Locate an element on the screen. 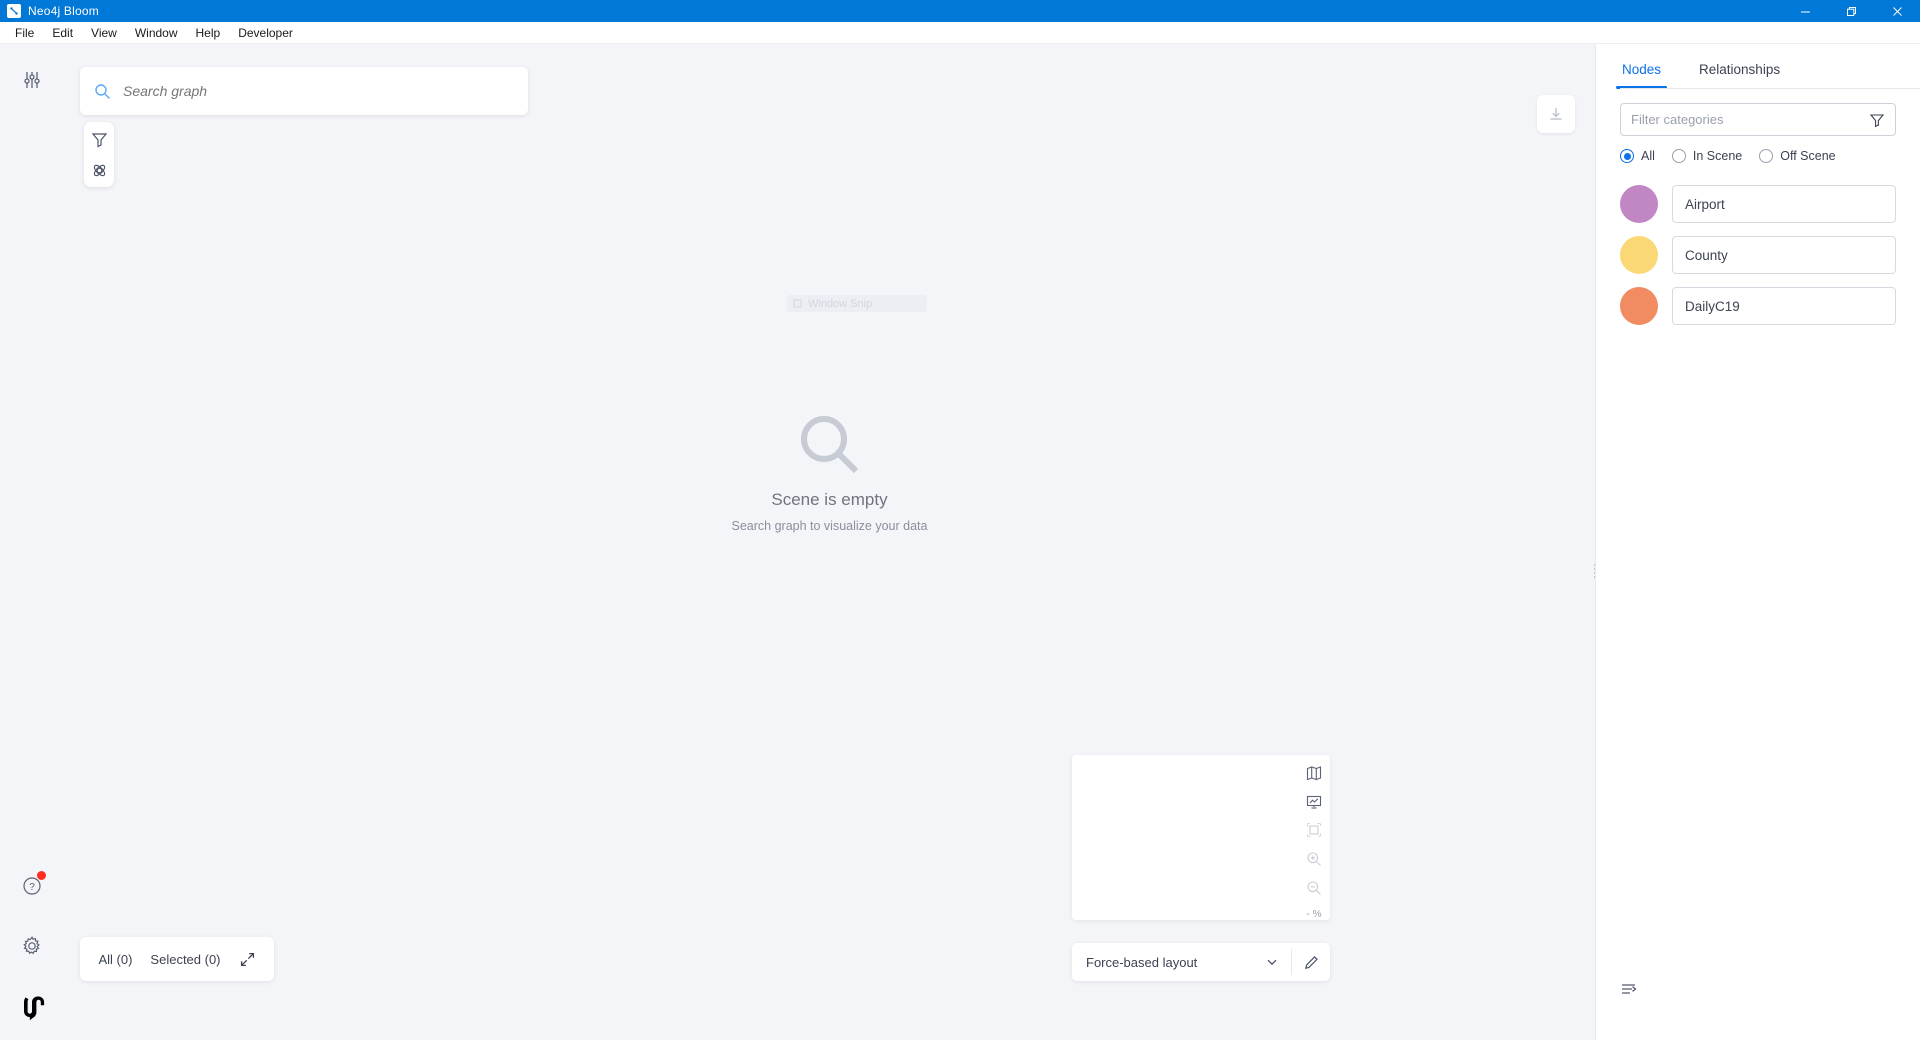 Image resolution: width=1920 pixels, height=1040 pixels. neo4j-logo-icon is located at coordinates (32, 1006).